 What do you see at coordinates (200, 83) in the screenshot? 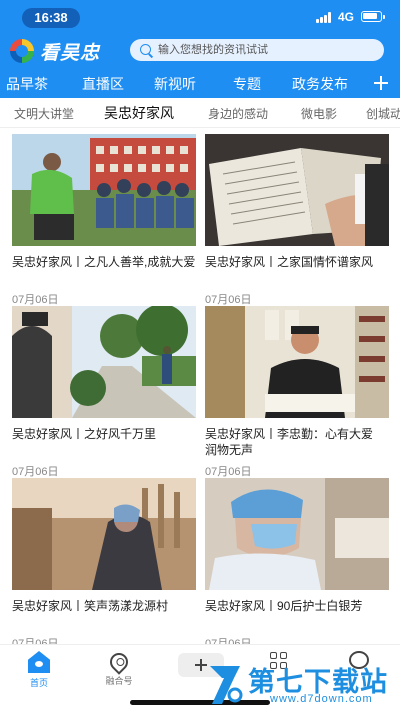
I see `category-bar: 品早茶 直播区 新视听 专题 政务发布` at bounding box center [200, 83].